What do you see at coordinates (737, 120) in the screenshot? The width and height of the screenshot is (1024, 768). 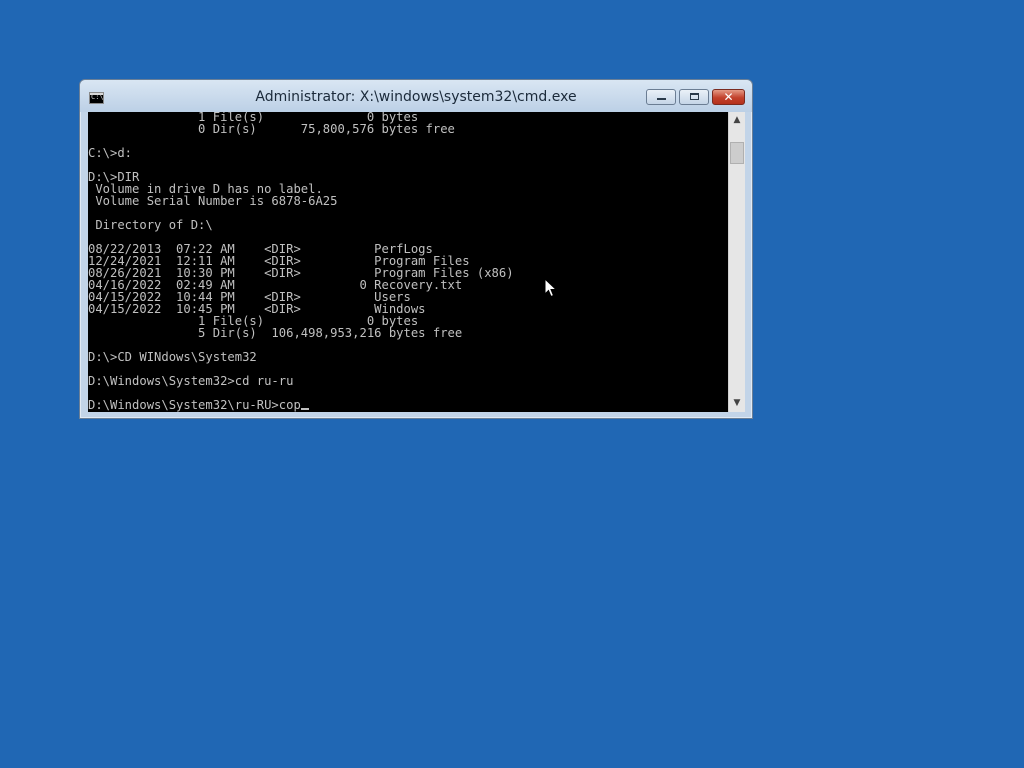 I see `scroll-up-icon: ▲` at bounding box center [737, 120].